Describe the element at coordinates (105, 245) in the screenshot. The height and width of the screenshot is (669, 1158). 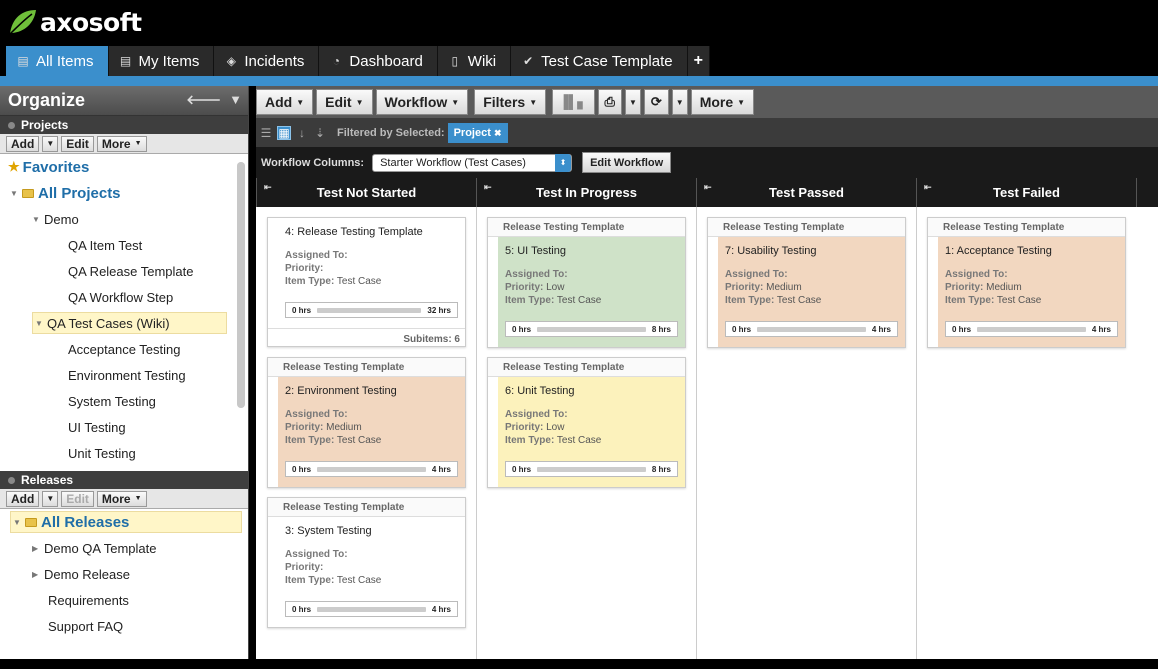
I see `tree-item-qa-item-test: QA Item Test` at that location.